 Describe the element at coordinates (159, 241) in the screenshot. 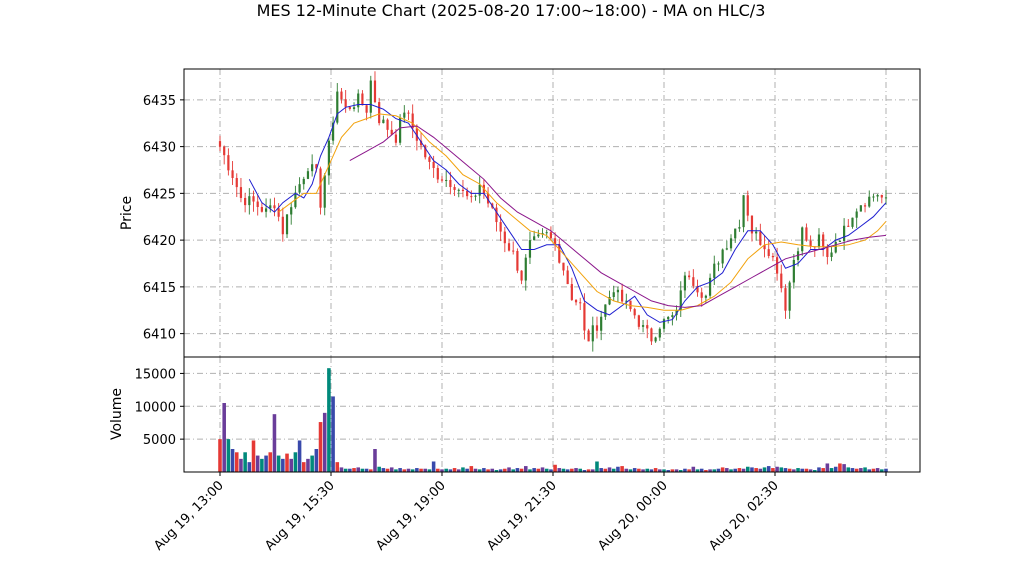

I see `price-tick-label: 6420` at that location.